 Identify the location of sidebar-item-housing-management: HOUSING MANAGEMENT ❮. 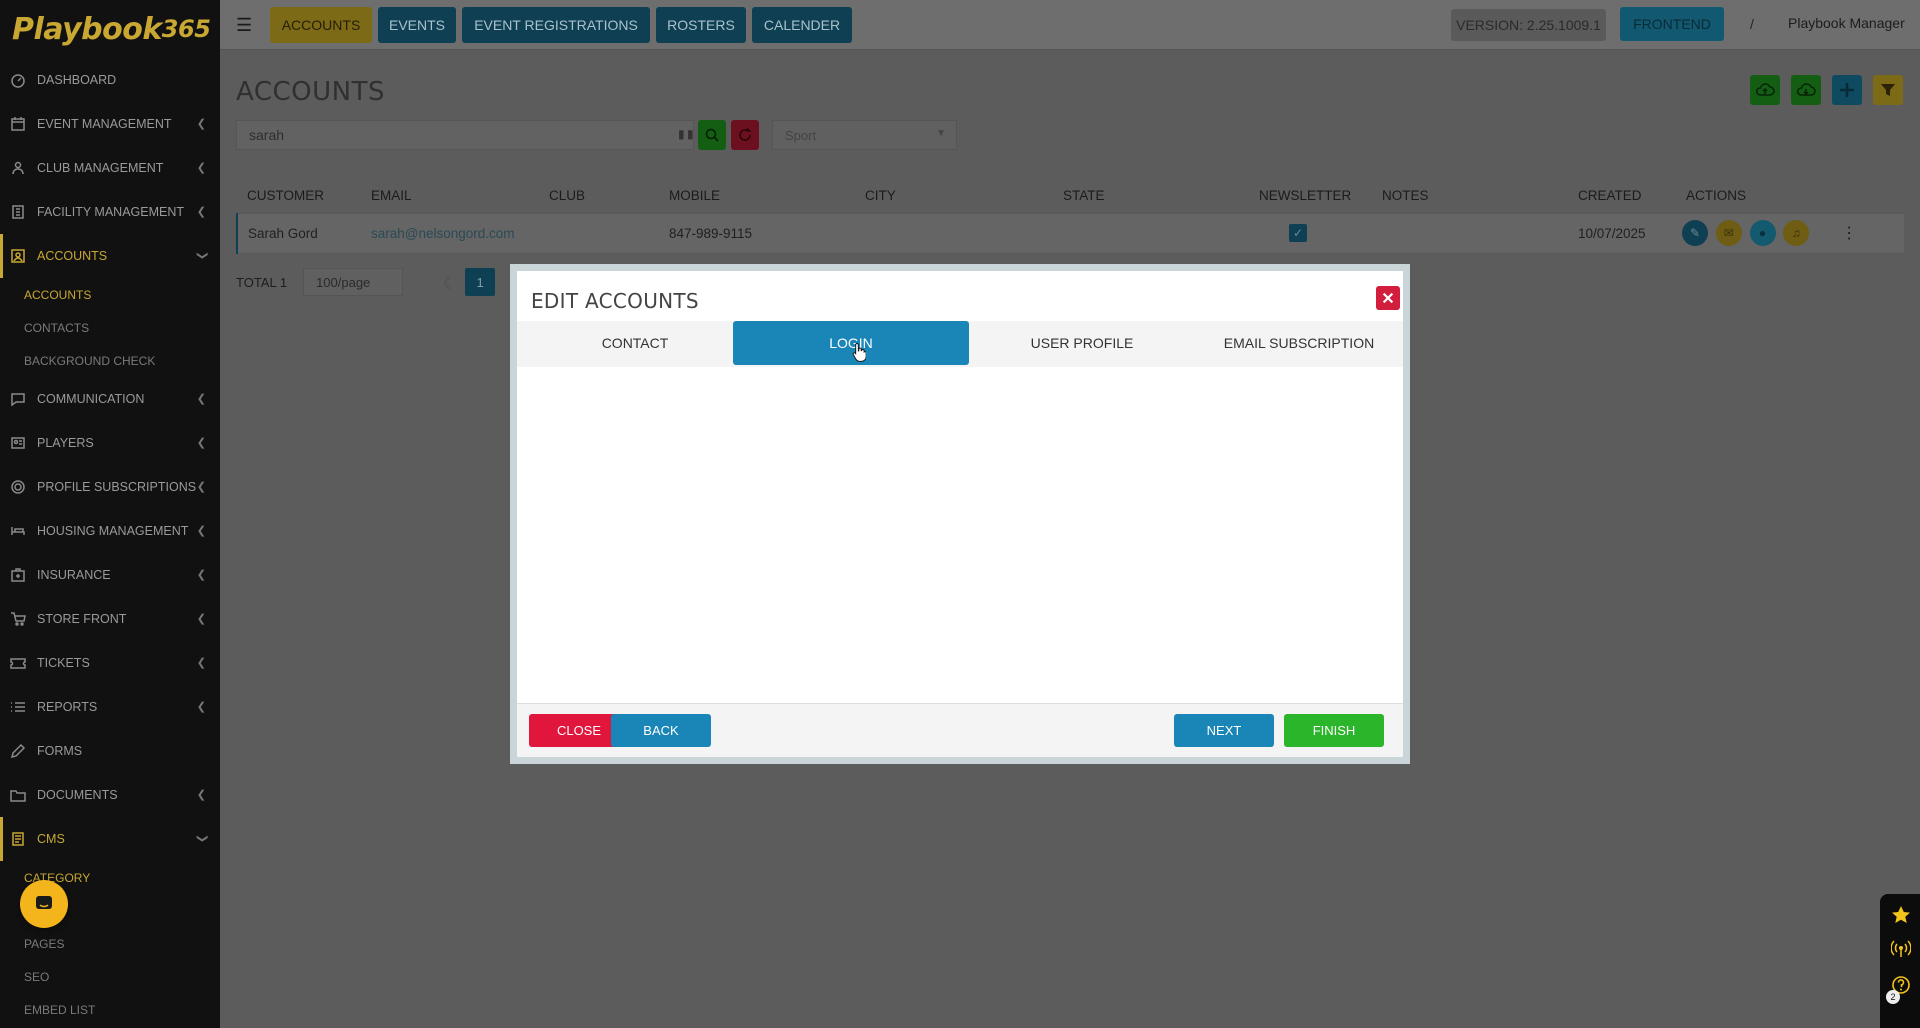
(110, 531).